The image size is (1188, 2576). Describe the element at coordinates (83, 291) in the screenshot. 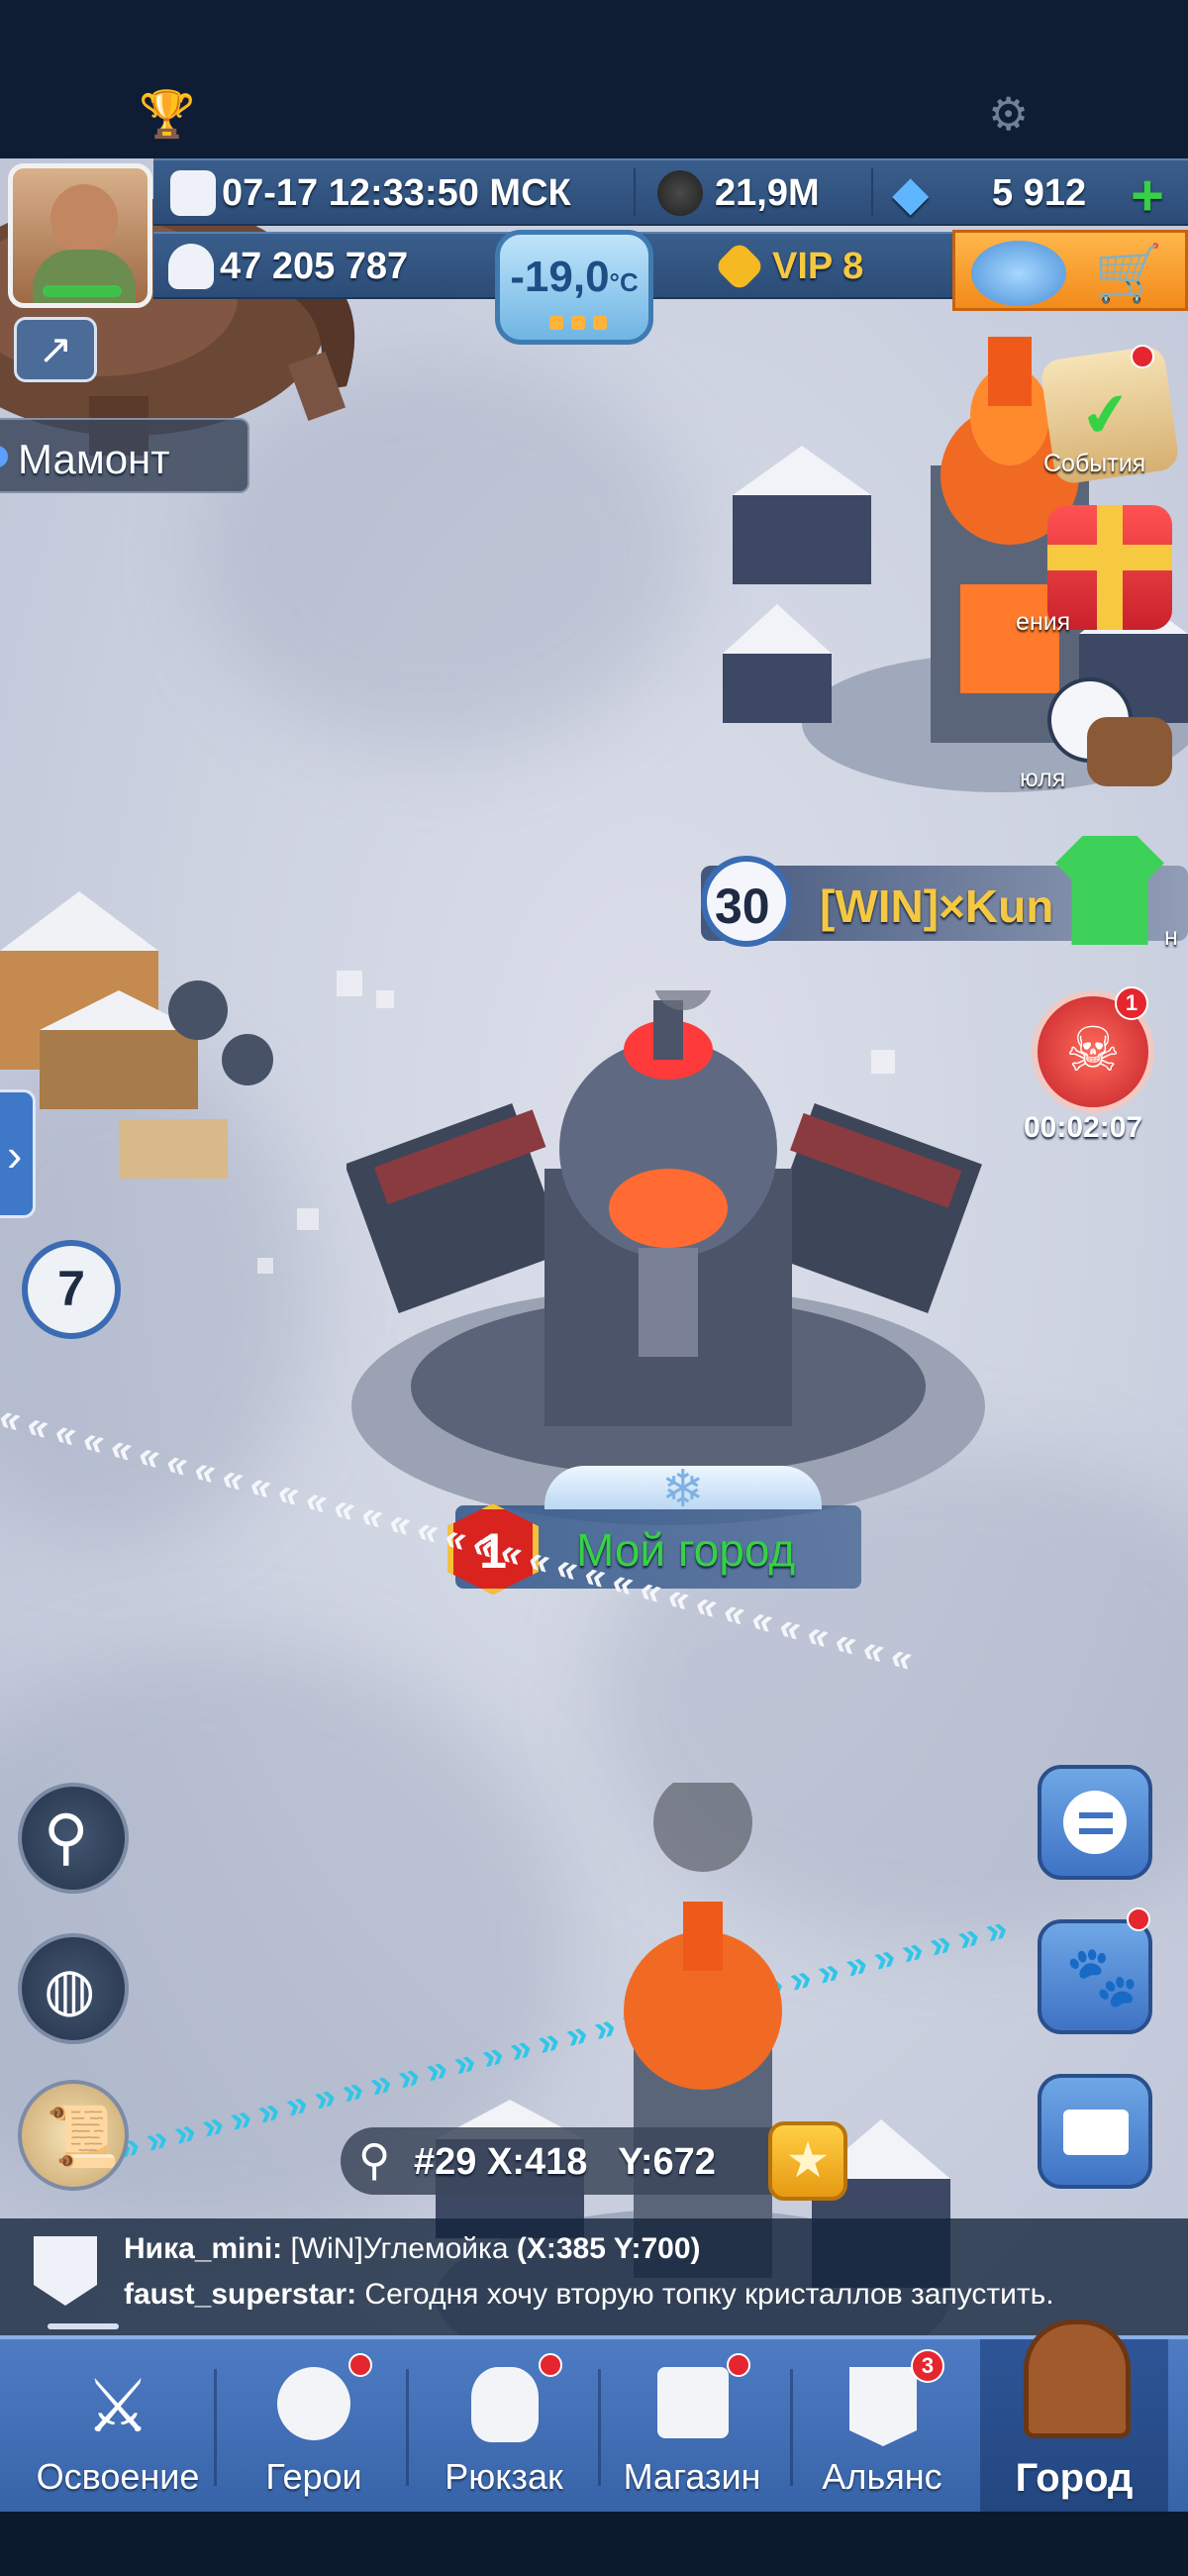

I see `avatar-health-bar` at that location.